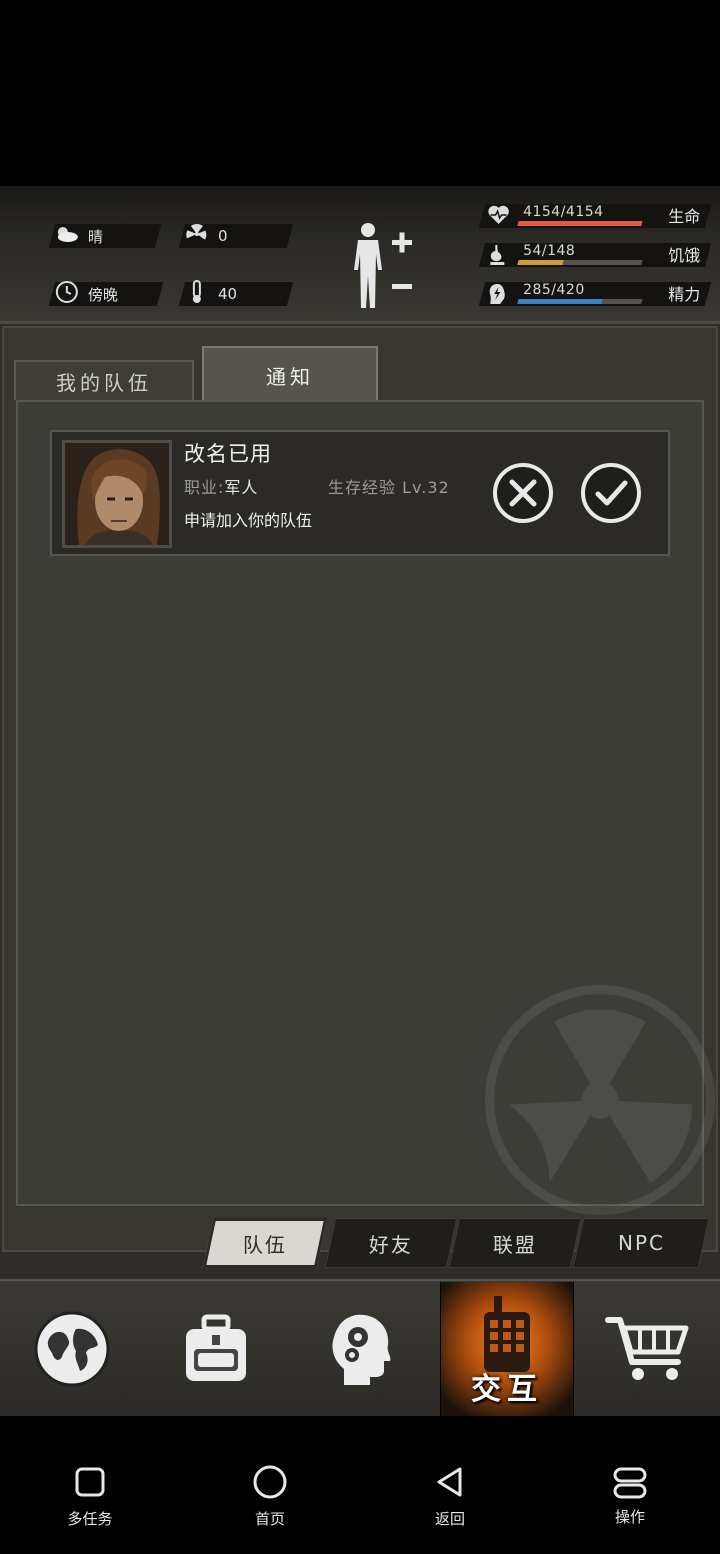 The image size is (720, 1554). What do you see at coordinates (630, 1483) in the screenshot?
I see `toggle-icon` at bounding box center [630, 1483].